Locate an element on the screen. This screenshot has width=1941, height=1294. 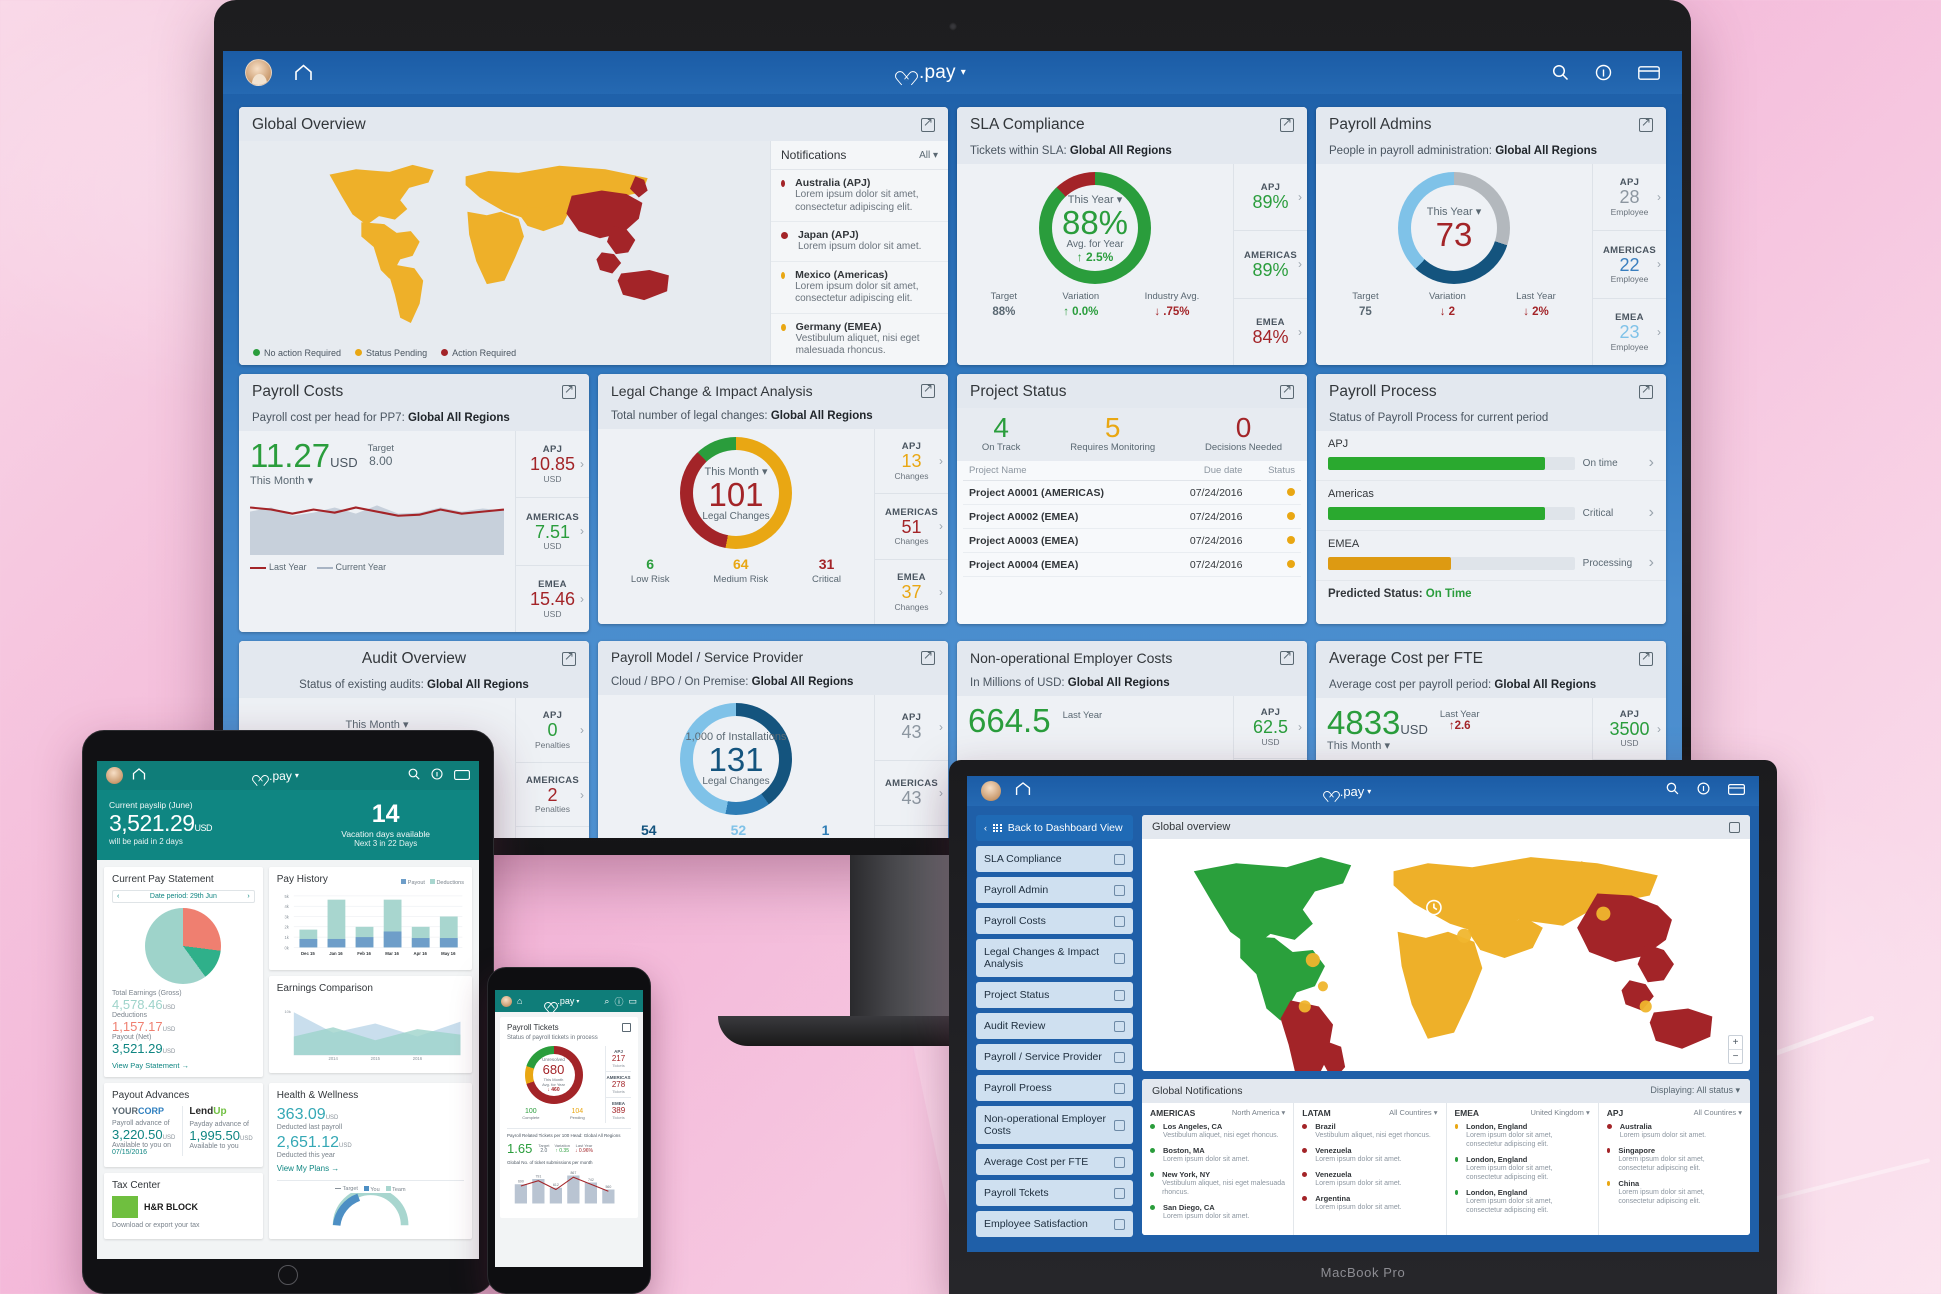
region-americas: AMERICAS 51 Changes › is located at coordinates (911, 527).